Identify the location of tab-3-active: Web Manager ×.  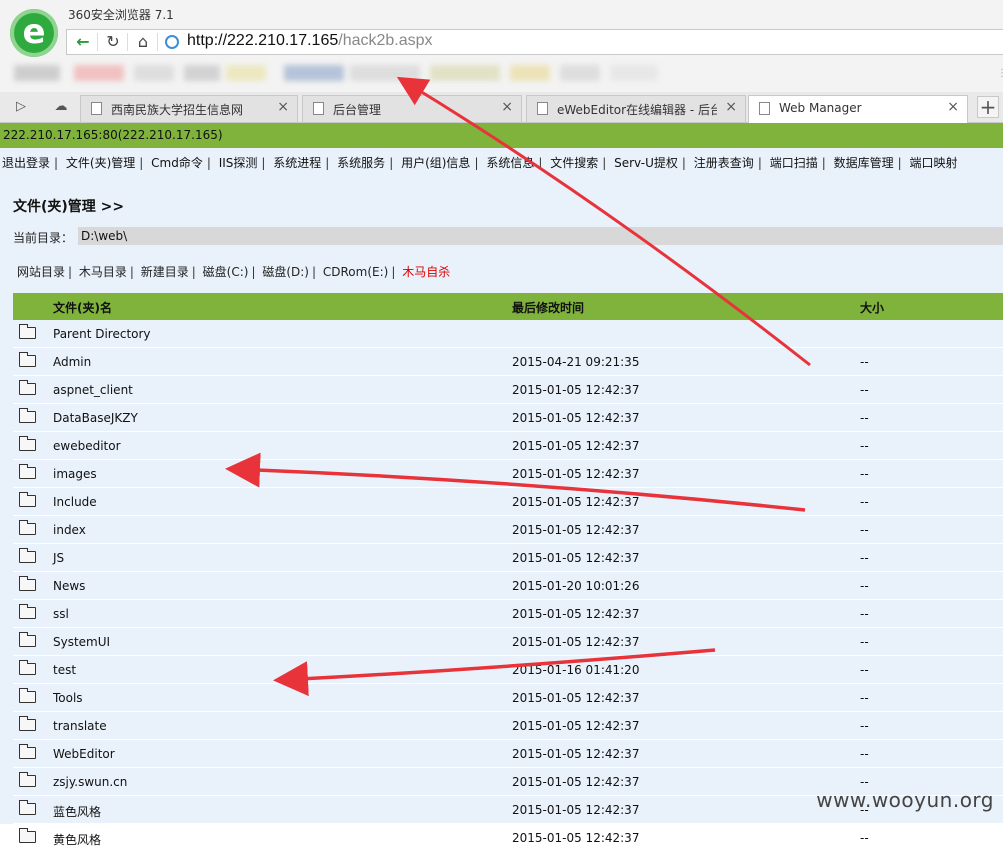
(858, 109).